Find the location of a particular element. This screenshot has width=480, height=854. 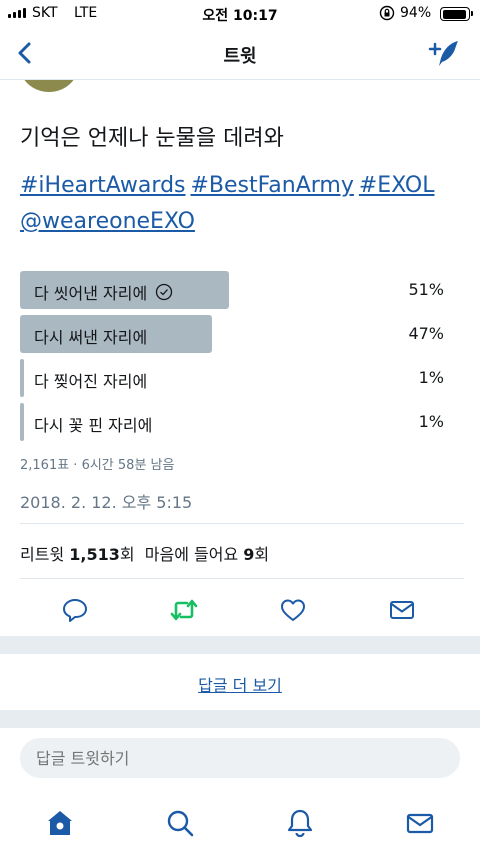

poll-option-percent: 47% is located at coordinates (426, 333).